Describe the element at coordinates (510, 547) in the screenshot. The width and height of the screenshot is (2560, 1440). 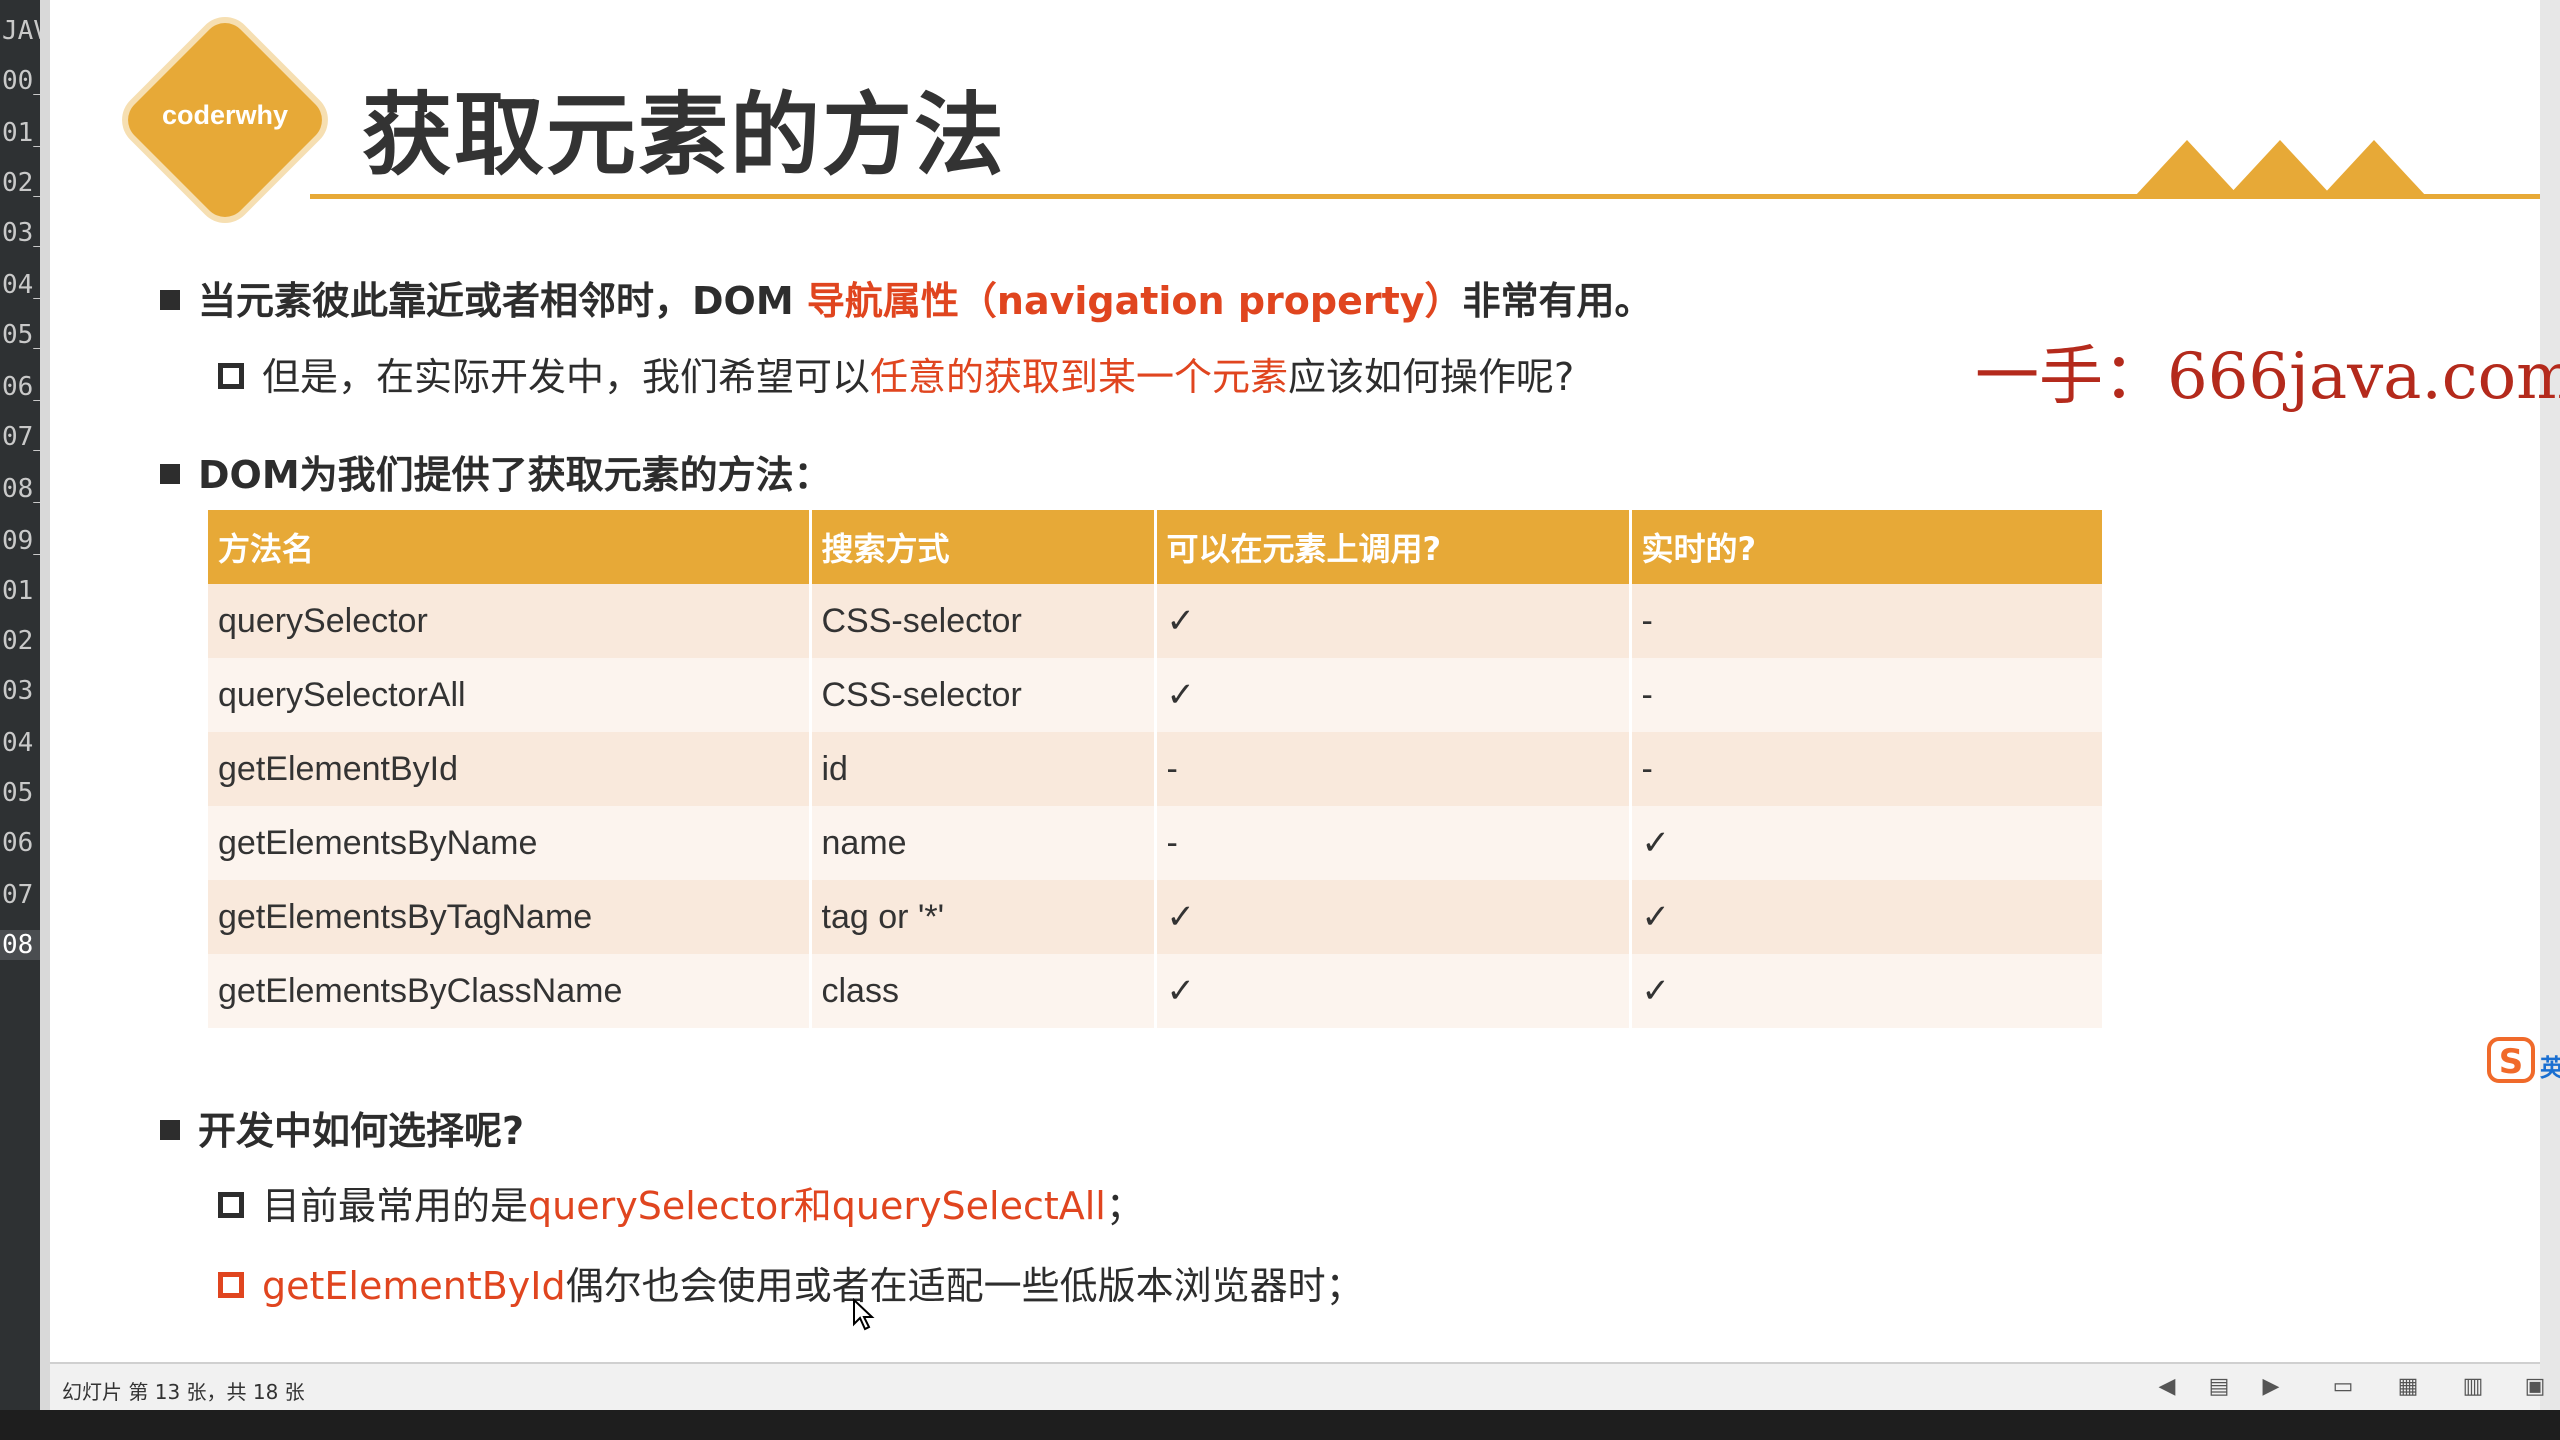
I see `table-header: 方法名` at that location.